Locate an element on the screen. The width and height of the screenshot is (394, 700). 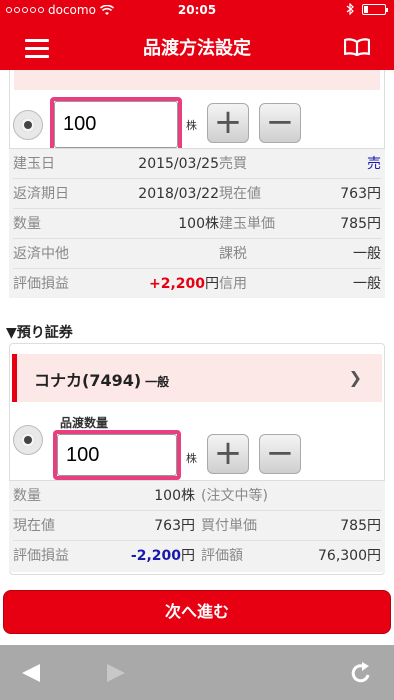
nav-bar: 品渡方法設定 is located at coordinates (197, 45).